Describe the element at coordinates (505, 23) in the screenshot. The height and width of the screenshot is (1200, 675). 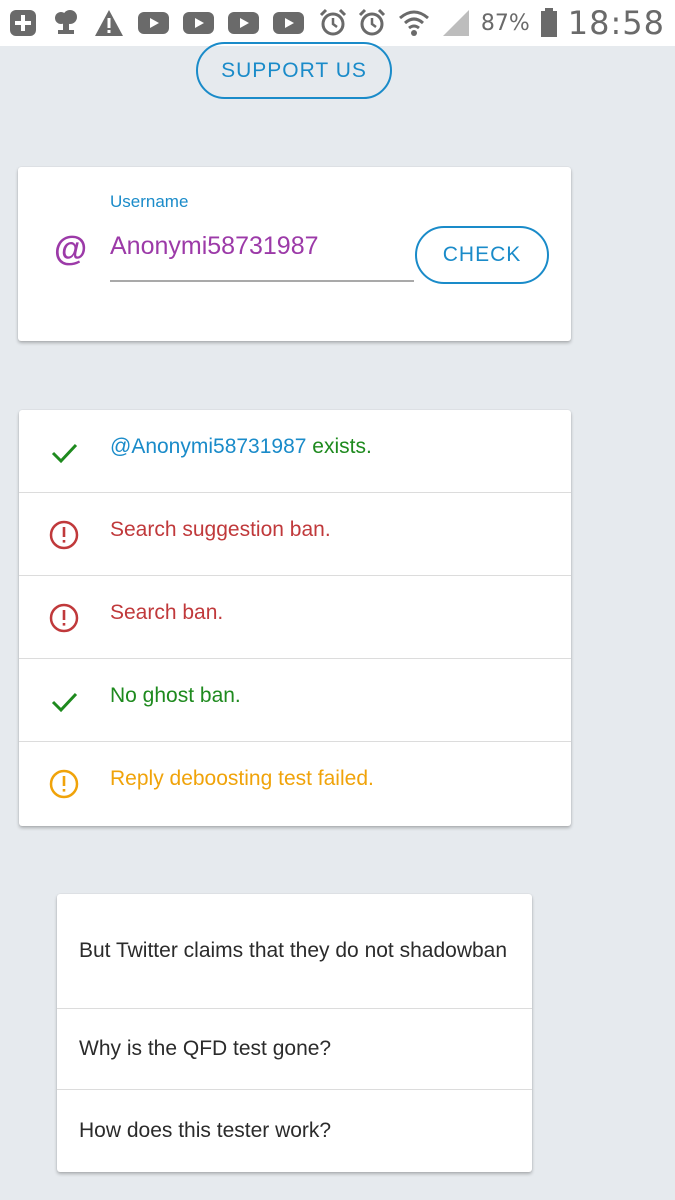
I see `battery-percent: 87%` at that location.